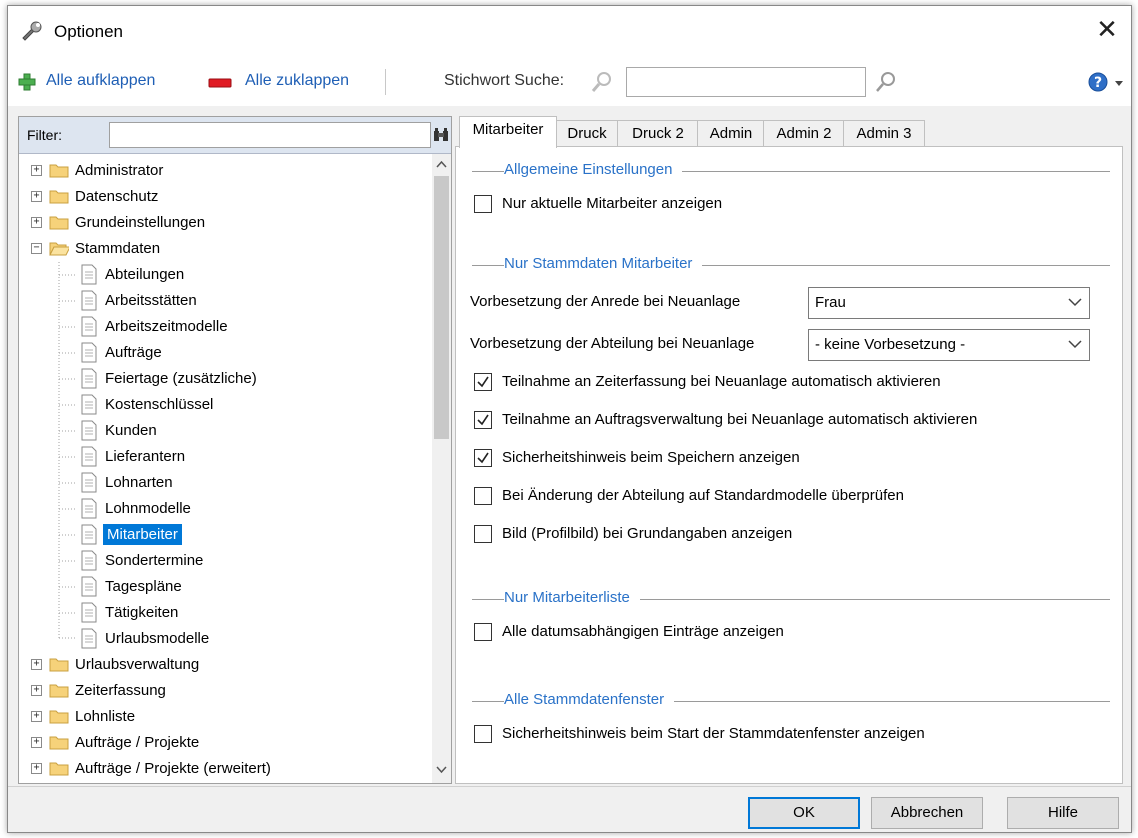 The image size is (1138, 838). What do you see at coordinates (219, 665) in the screenshot?
I see `tree-item-urlaubsverwaltung: + Urlaubsverwaltung` at bounding box center [219, 665].